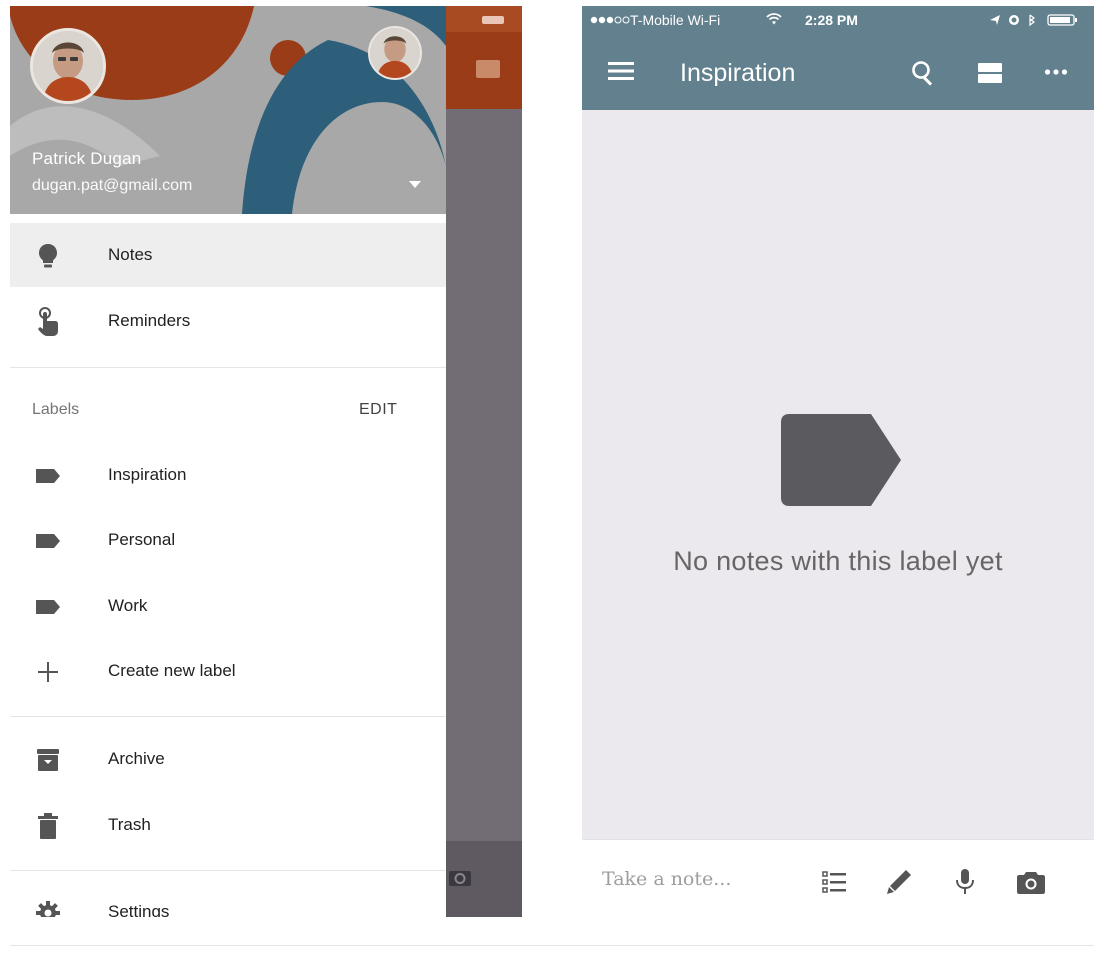 The width and height of the screenshot is (1106, 956). What do you see at coordinates (147, 474) in the screenshot?
I see `drawer-item-label: Inspiration` at bounding box center [147, 474].